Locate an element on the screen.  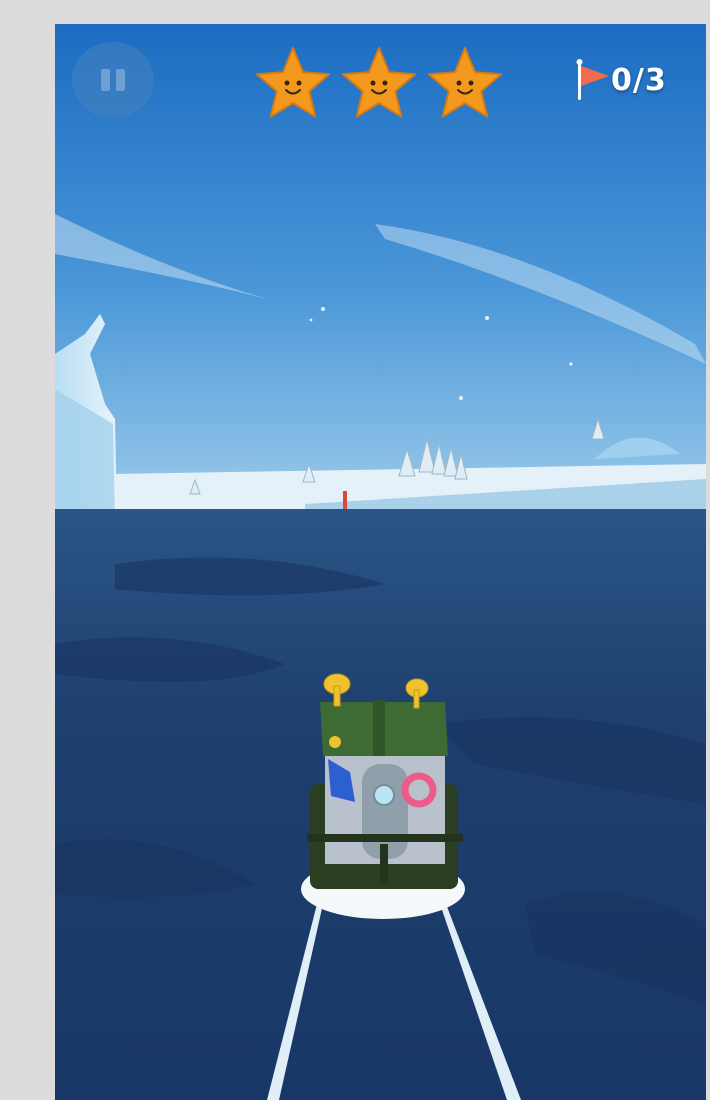
porthole is located at coordinates (384, 795).